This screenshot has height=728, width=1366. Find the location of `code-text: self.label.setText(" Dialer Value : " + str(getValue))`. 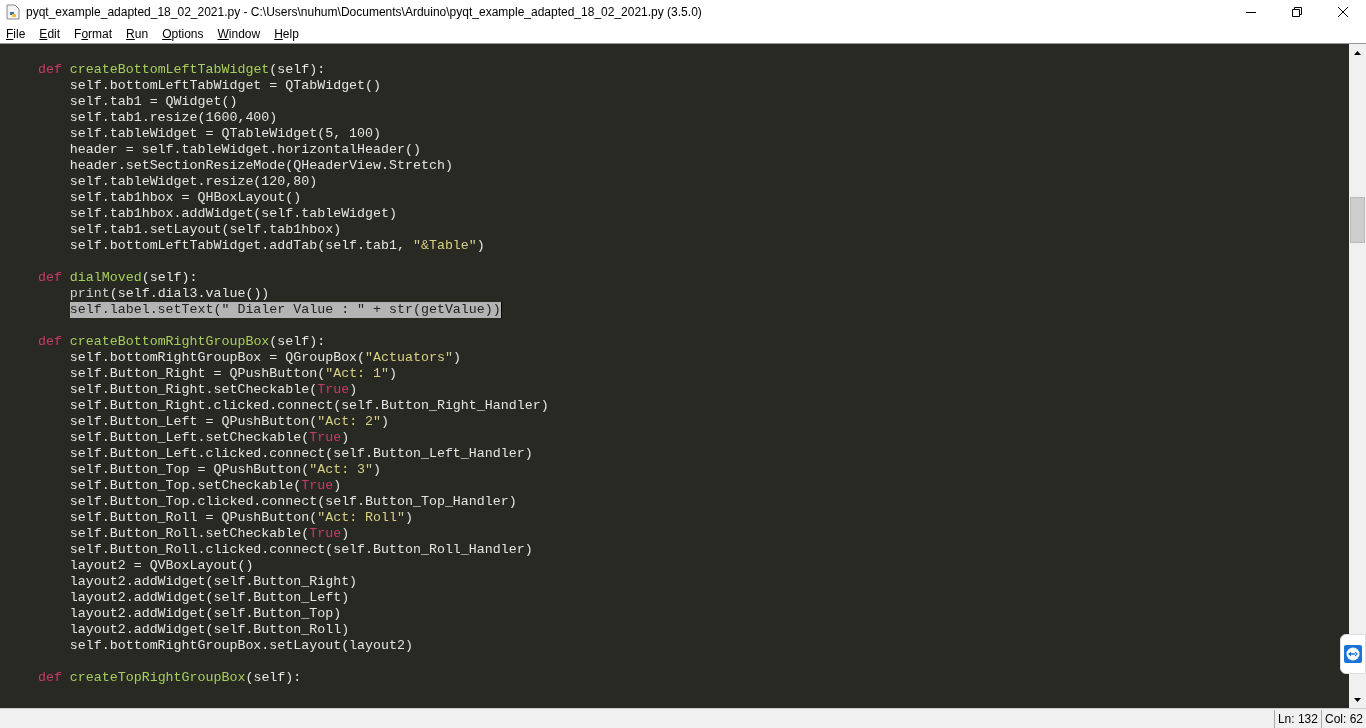

code-text: self.label.setText(" Dialer Value : " + str(getValue)) is located at coordinates (285, 310).